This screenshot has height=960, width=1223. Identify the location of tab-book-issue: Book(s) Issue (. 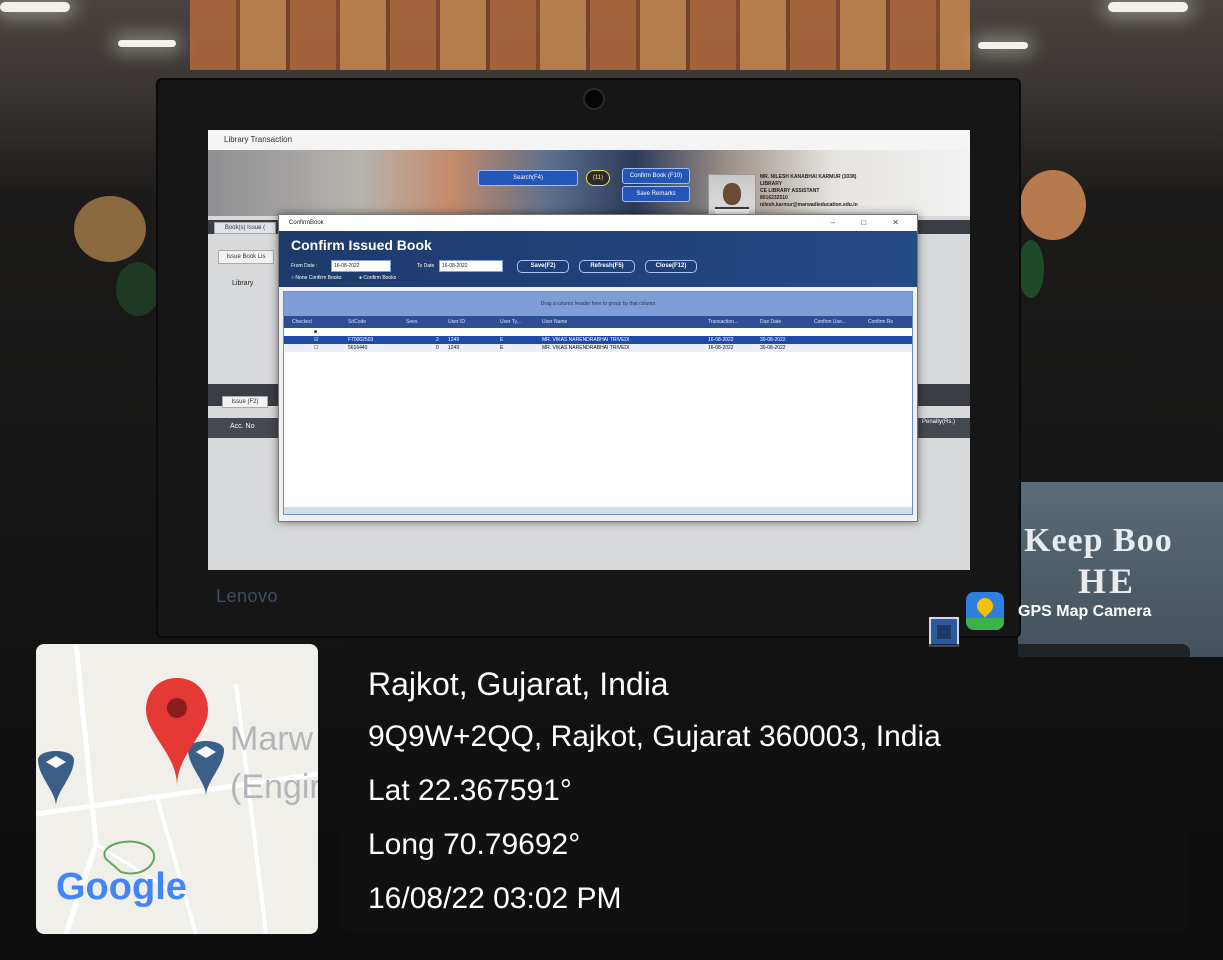
(245, 228).